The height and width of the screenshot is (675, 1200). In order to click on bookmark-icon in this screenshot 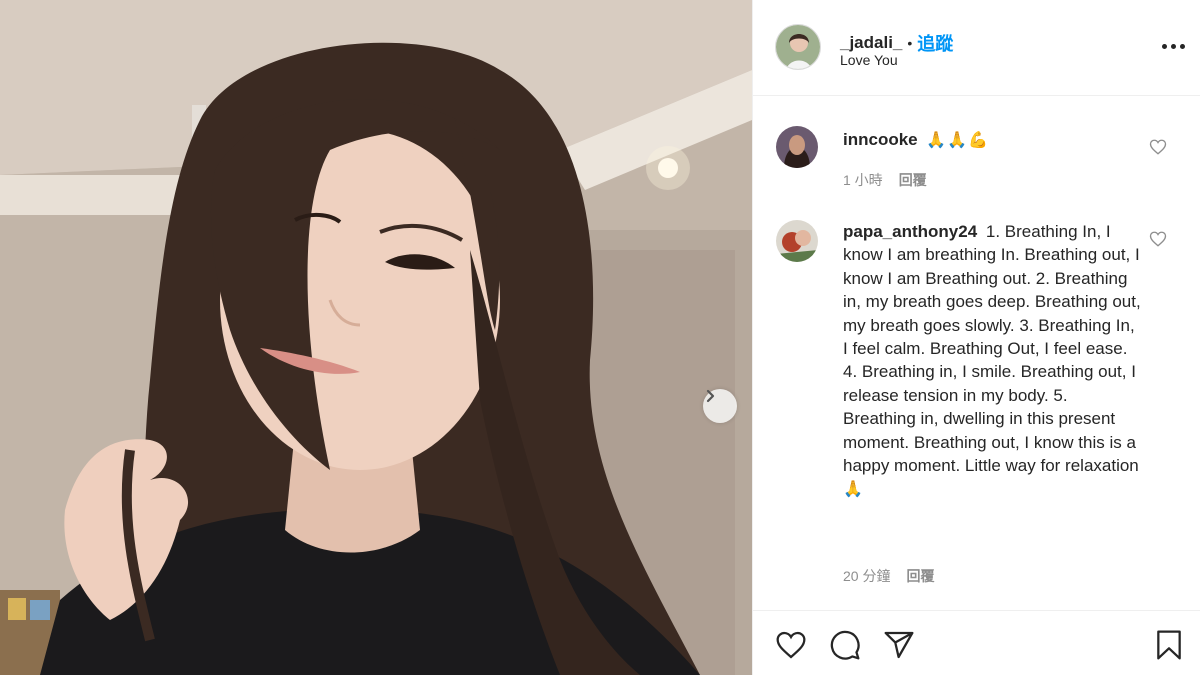, I will do `click(1169, 645)`.